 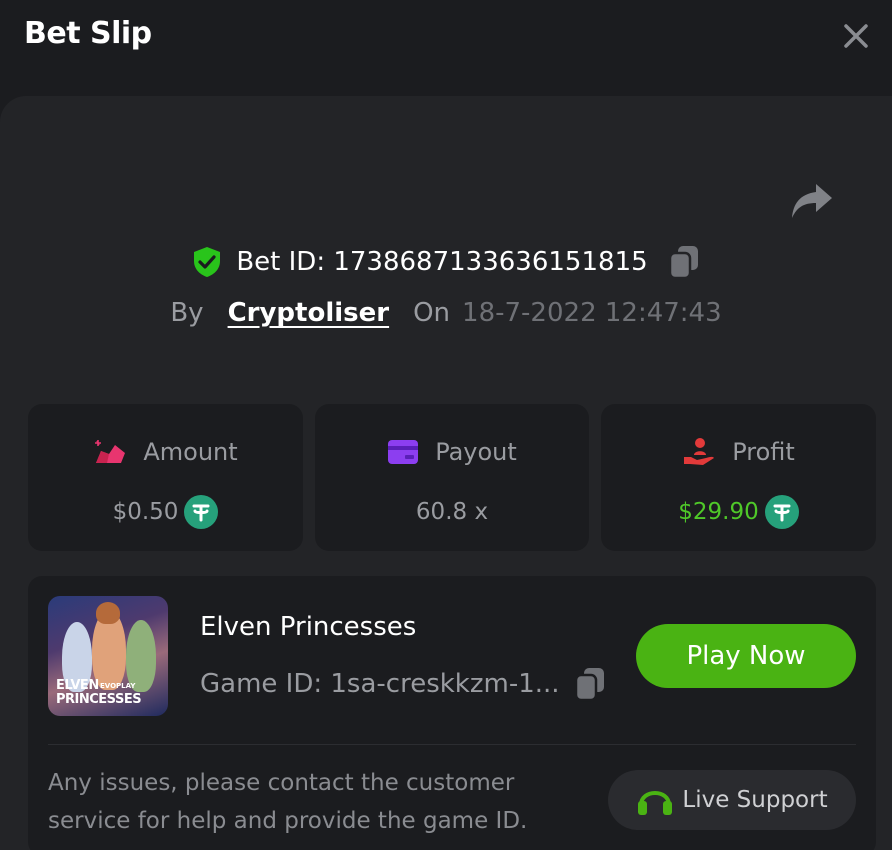 I want to click on shield-check-icon, so click(x=207, y=262).